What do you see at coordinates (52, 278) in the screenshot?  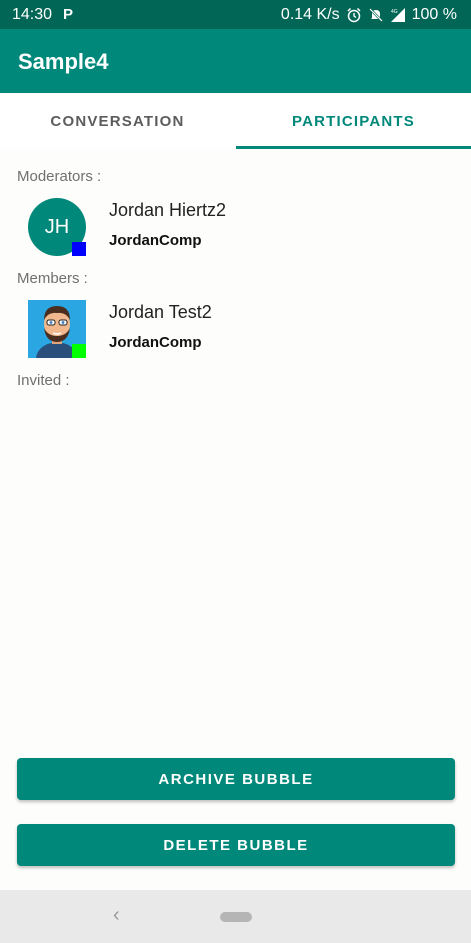 I see `members-label: Members :` at bounding box center [52, 278].